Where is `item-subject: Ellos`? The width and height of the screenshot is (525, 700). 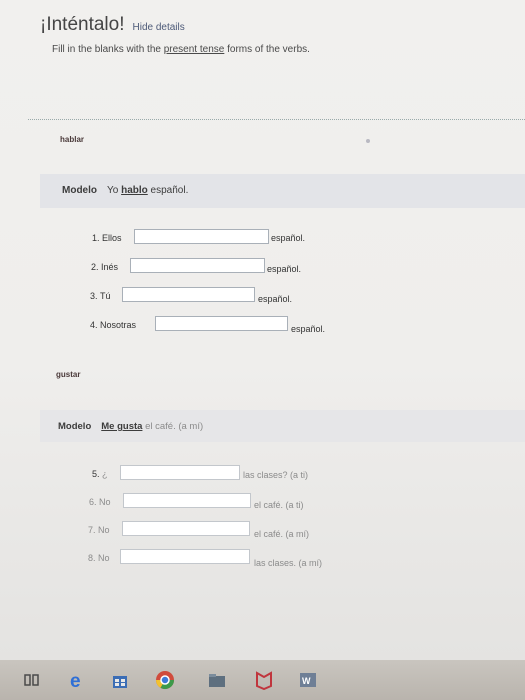
item-subject: Ellos is located at coordinates (112, 238).